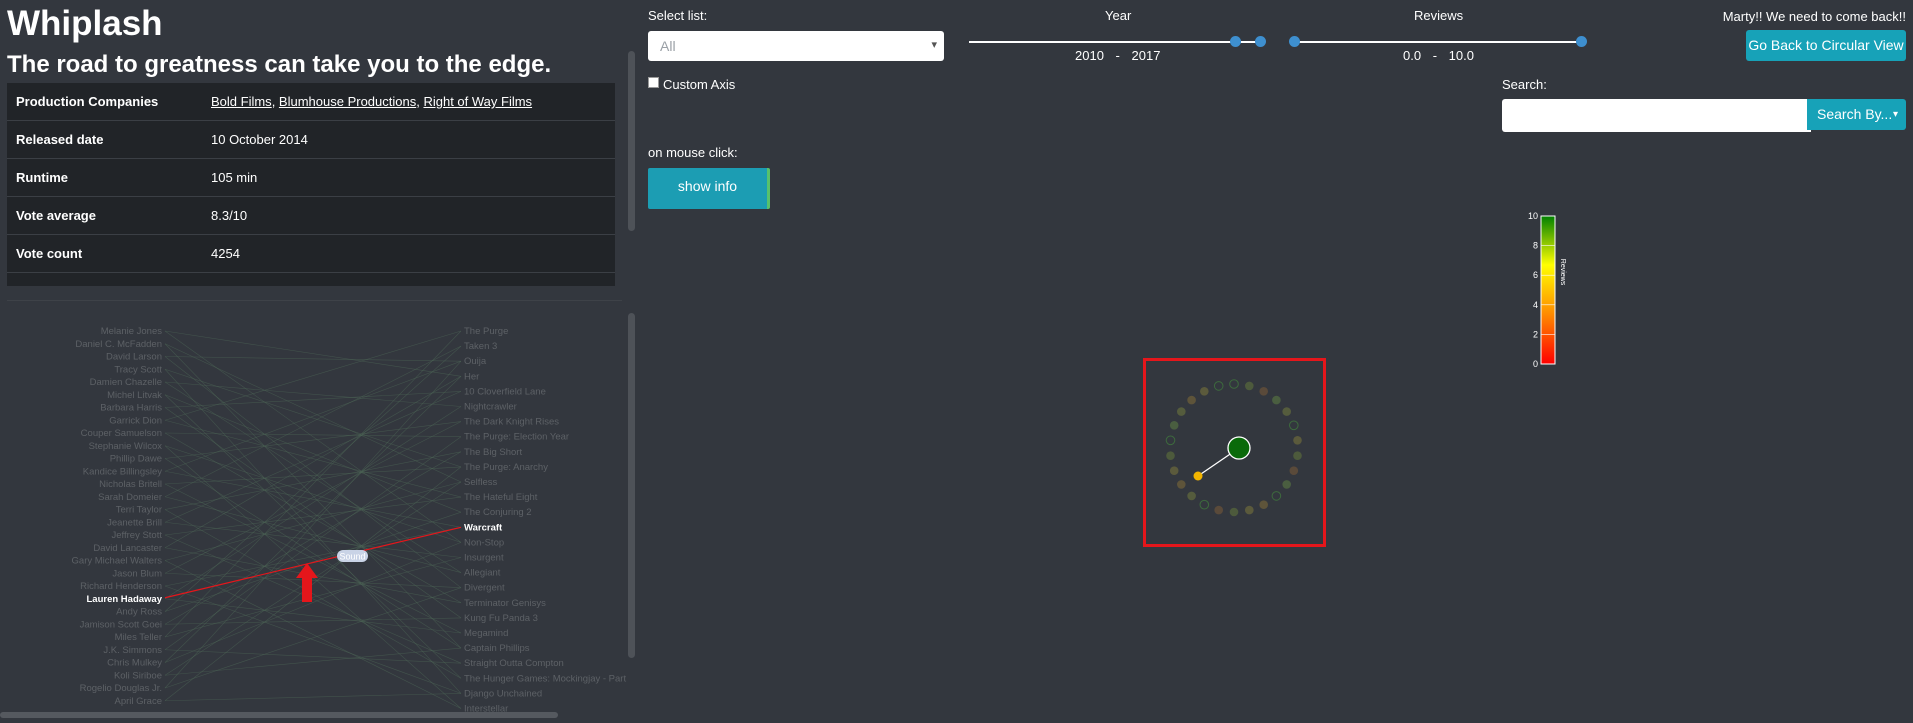 This screenshot has width=1913, height=723. I want to click on search-input, so click(1656, 115).